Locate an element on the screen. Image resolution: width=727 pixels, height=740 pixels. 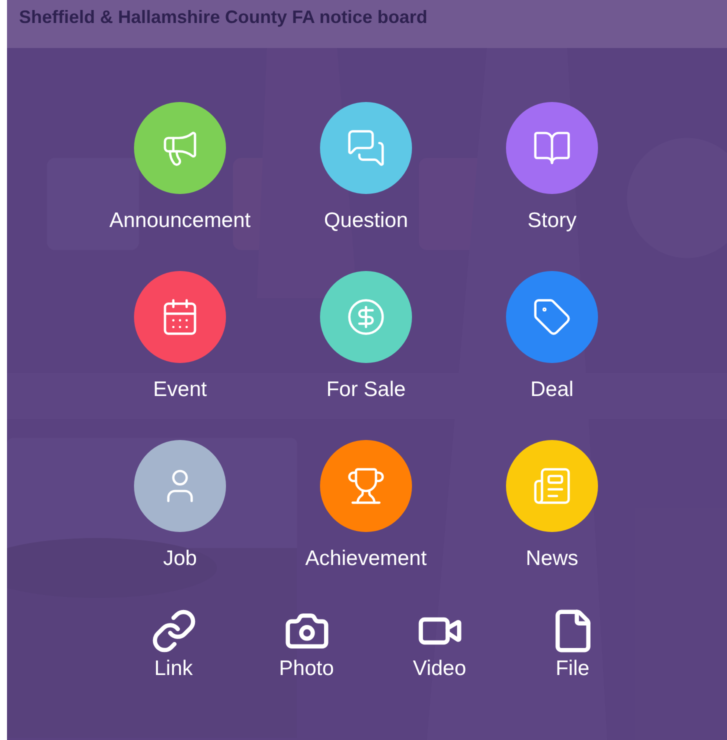
post-type-button: For Sale is located at coordinates (366, 337).